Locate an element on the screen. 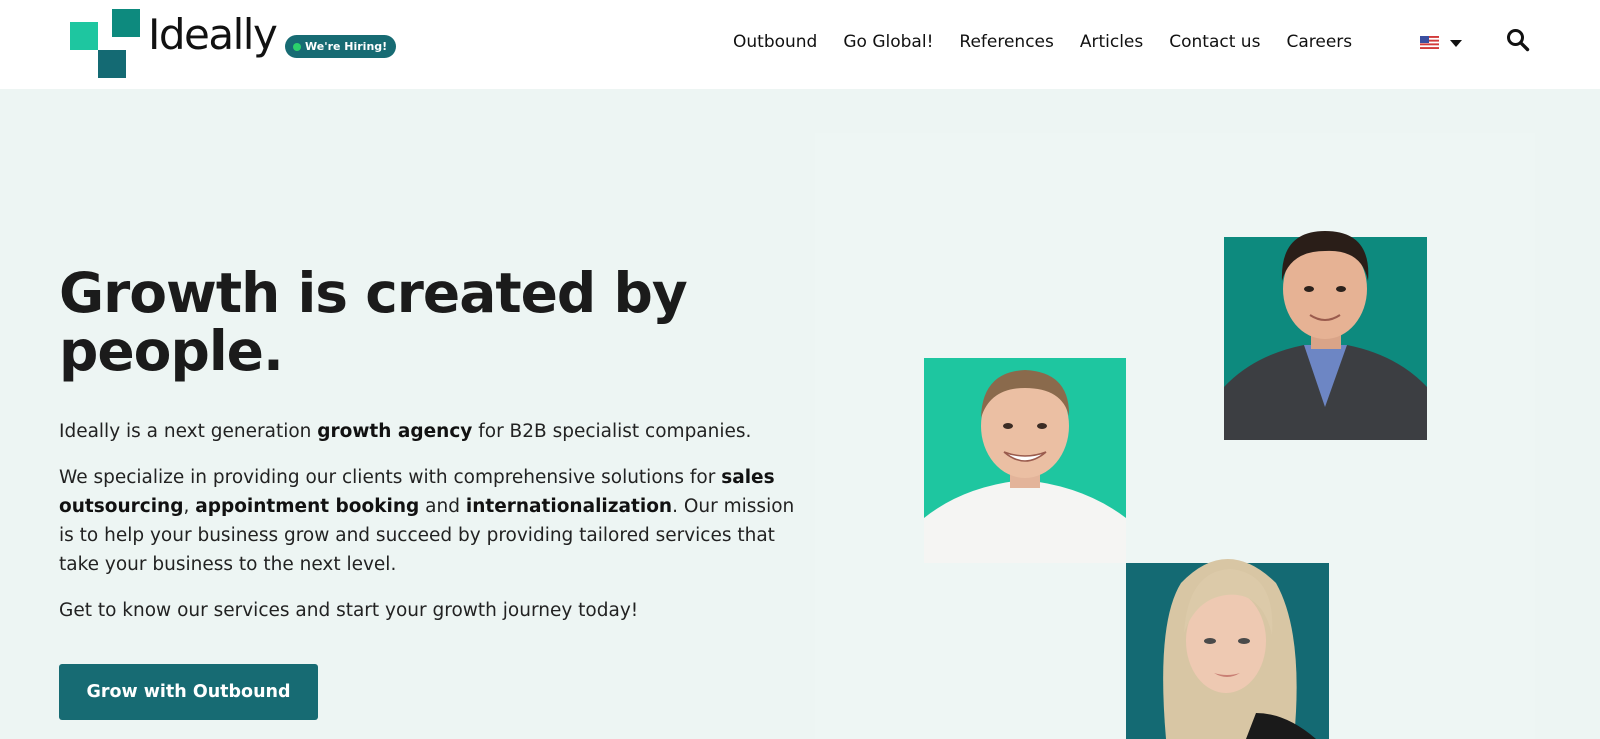 The width and height of the screenshot is (1600, 739). nav-go-global: Go Global! is located at coordinates (888, 42).